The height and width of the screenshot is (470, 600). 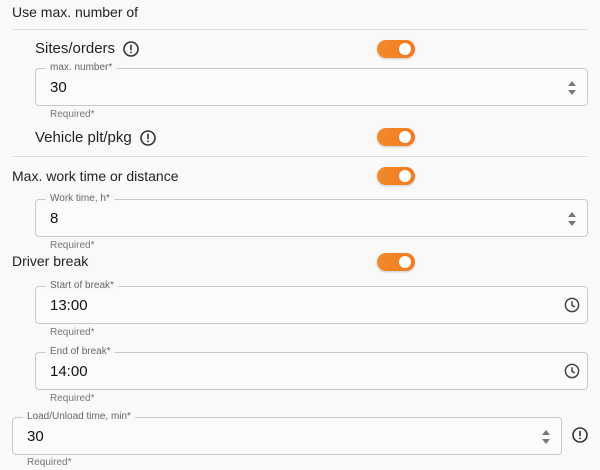 I want to click on start-break-field: Start of break* 13:00, so click(x=311, y=302).